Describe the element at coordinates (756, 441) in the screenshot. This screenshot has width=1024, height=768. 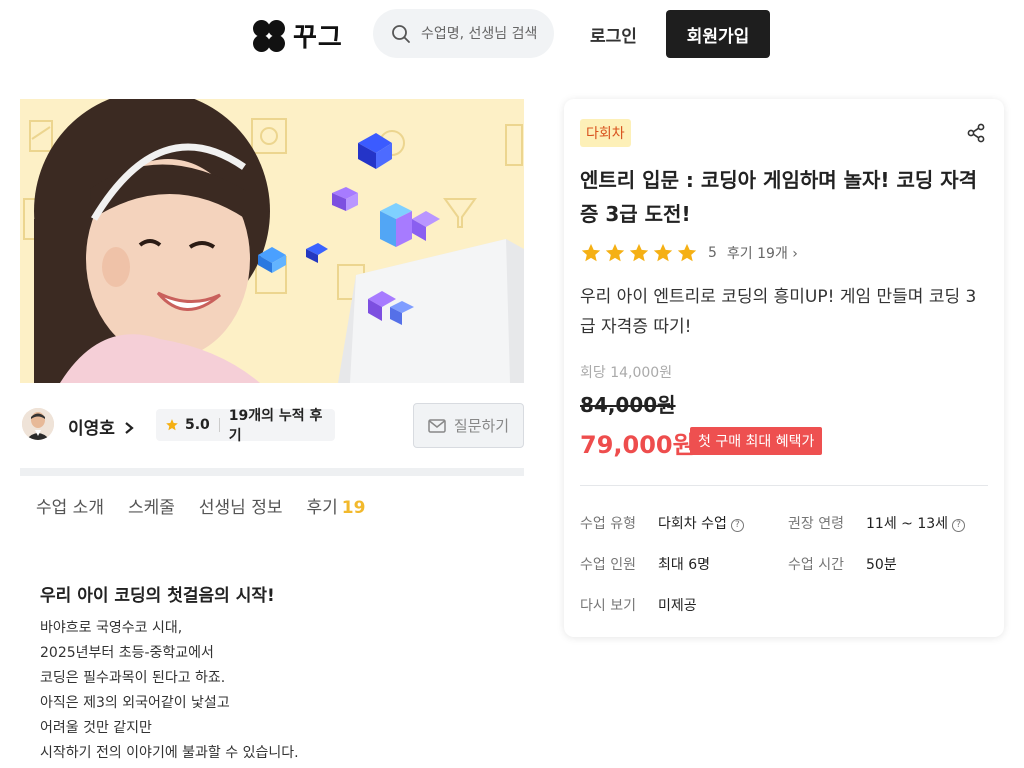
I see `first-purchase-badge: 첫 구매 최대 혜택가` at that location.